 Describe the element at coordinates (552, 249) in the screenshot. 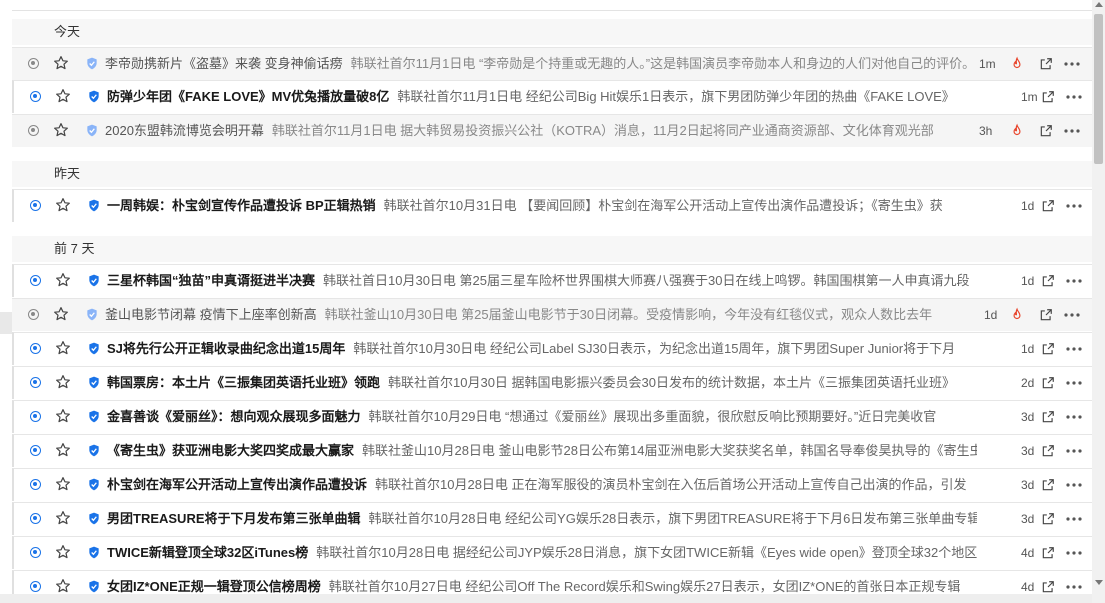

I see `section-header-last-7-days: 前 7 天` at that location.